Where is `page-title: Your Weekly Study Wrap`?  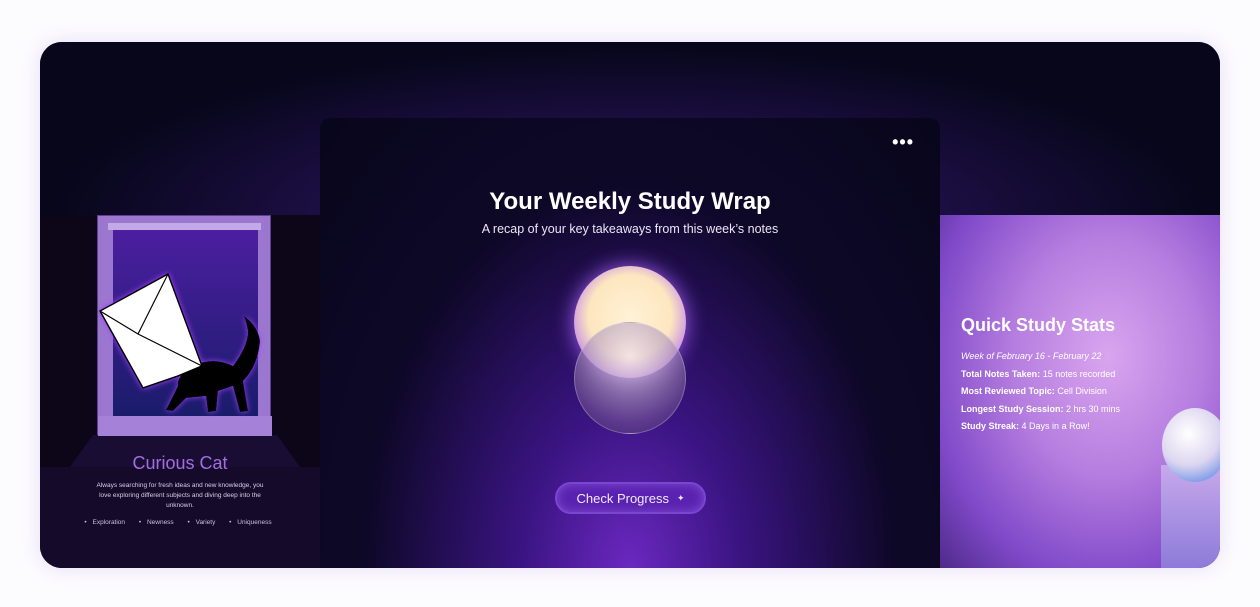 page-title: Your Weekly Study Wrap is located at coordinates (630, 201).